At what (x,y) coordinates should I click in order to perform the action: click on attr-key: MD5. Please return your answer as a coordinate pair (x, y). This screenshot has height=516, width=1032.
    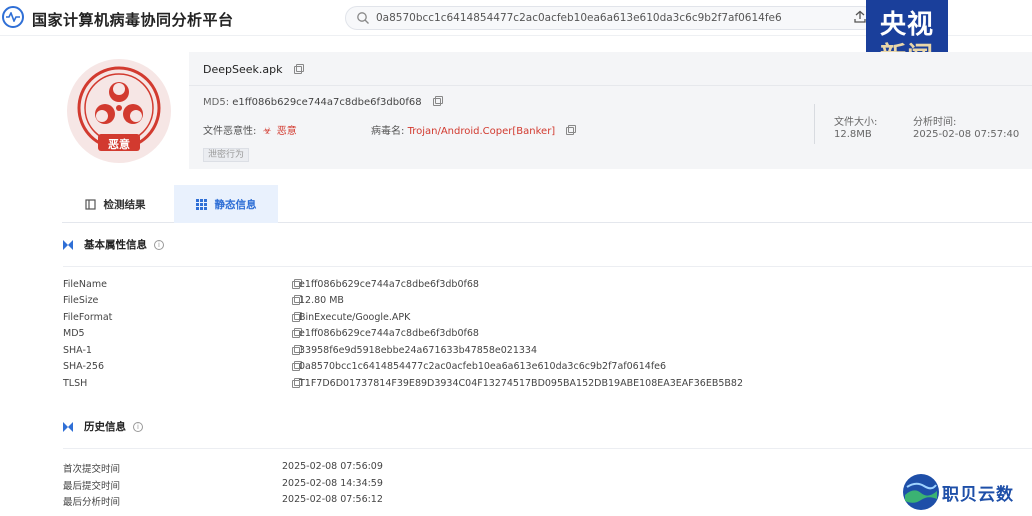
    Looking at the image, I should click on (74, 333).